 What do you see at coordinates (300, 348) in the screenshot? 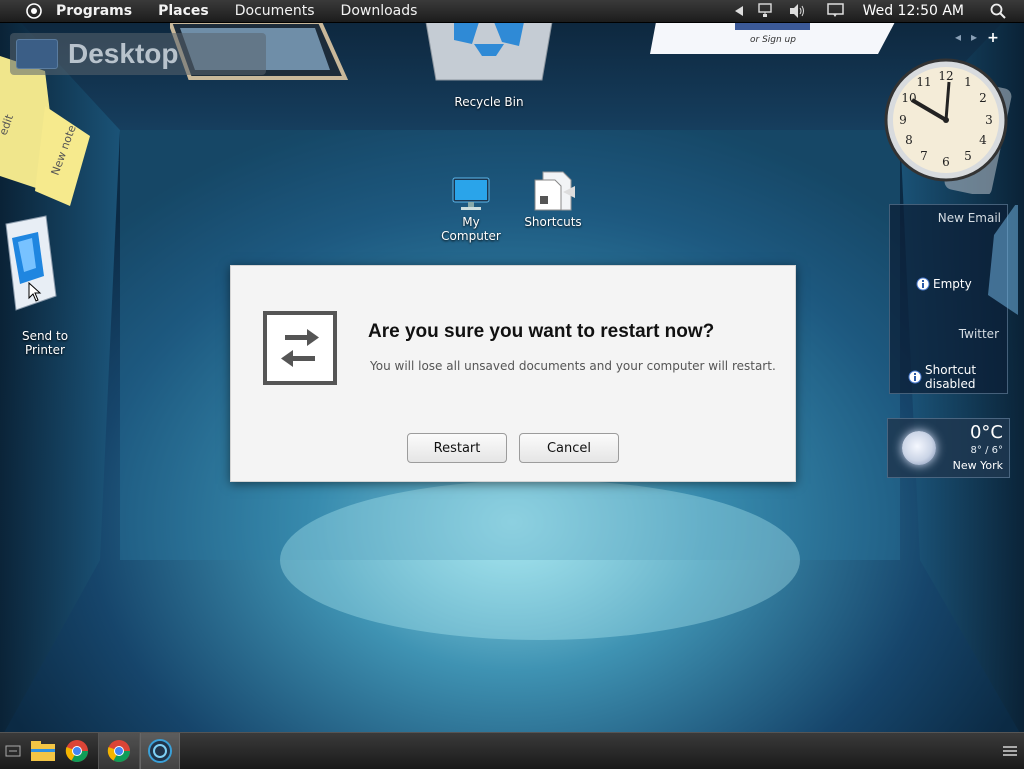
I see `swap-arrows-icon` at bounding box center [300, 348].